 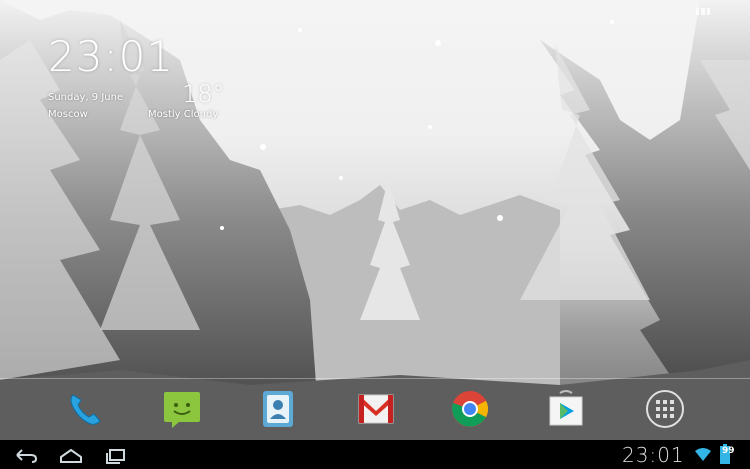 What do you see at coordinates (116, 455) in the screenshot?
I see `recent-apps-icon` at bounding box center [116, 455].